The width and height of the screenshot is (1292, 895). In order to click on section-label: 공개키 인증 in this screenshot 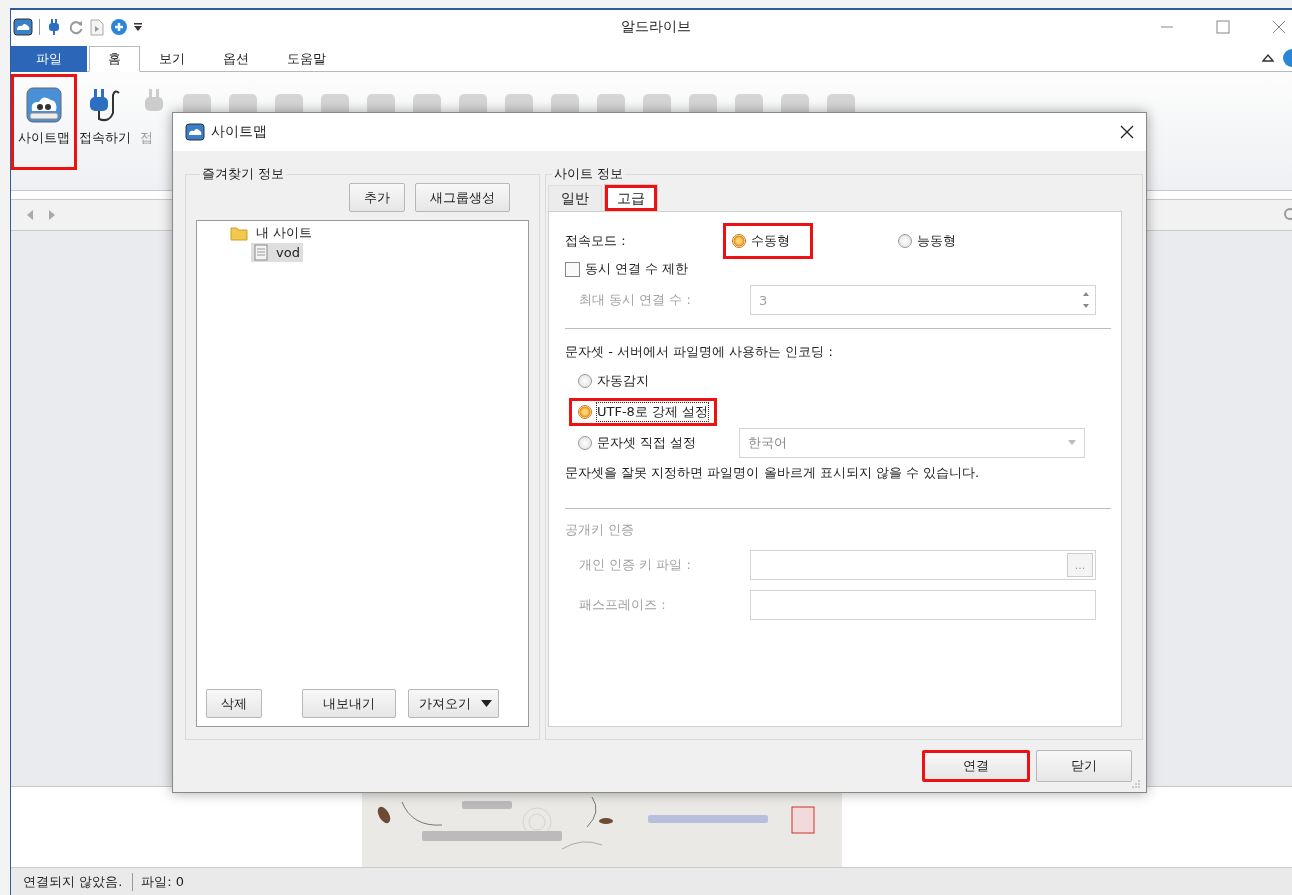, I will do `click(600, 530)`.